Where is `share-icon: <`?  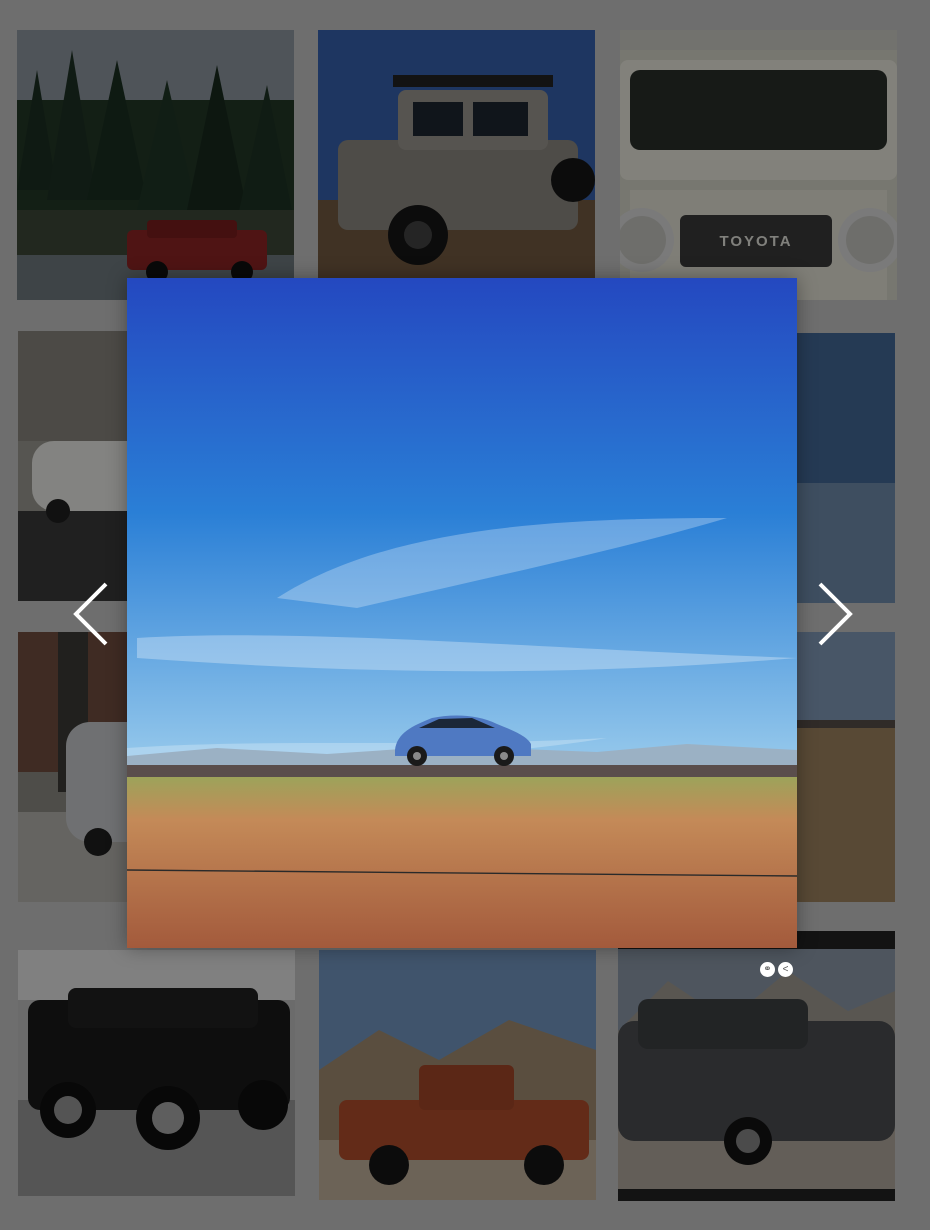
share-icon: < is located at coordinates (785, 969).